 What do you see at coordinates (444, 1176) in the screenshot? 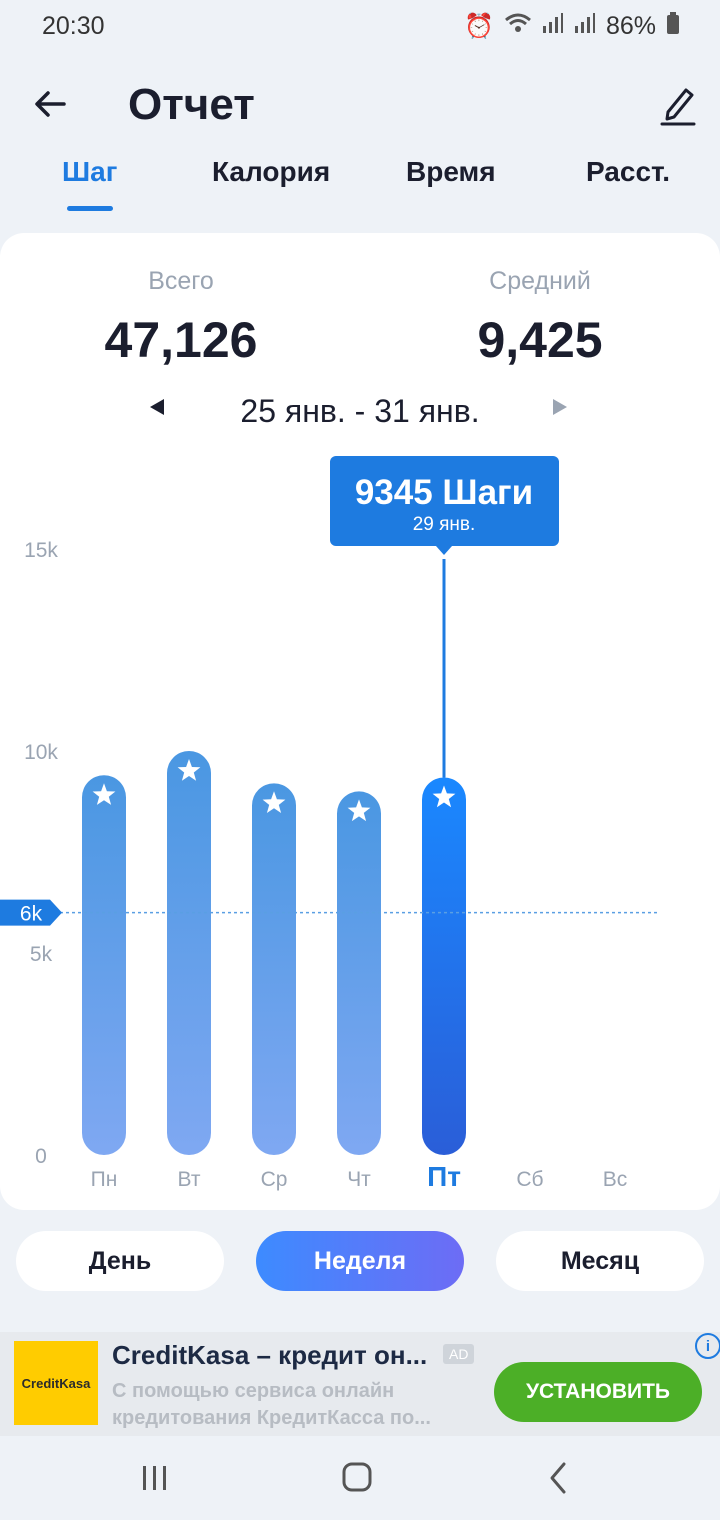
I see `x-tick-label: Пт` at bounding box center [444, 1176].